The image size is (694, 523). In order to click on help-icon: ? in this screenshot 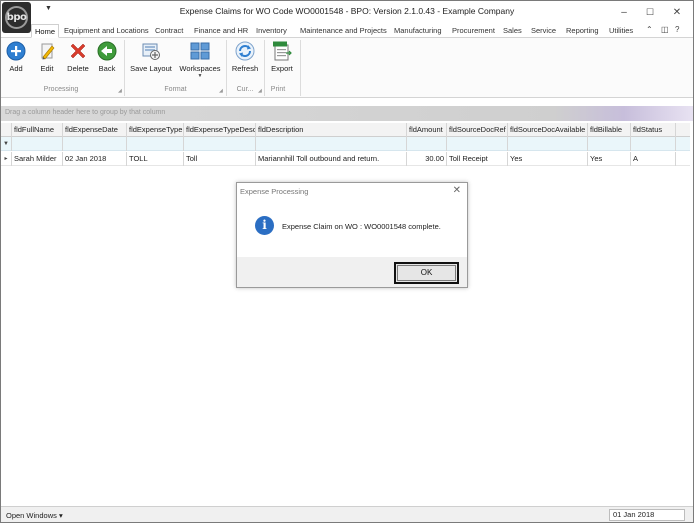, I will do `click(677, 29)`.